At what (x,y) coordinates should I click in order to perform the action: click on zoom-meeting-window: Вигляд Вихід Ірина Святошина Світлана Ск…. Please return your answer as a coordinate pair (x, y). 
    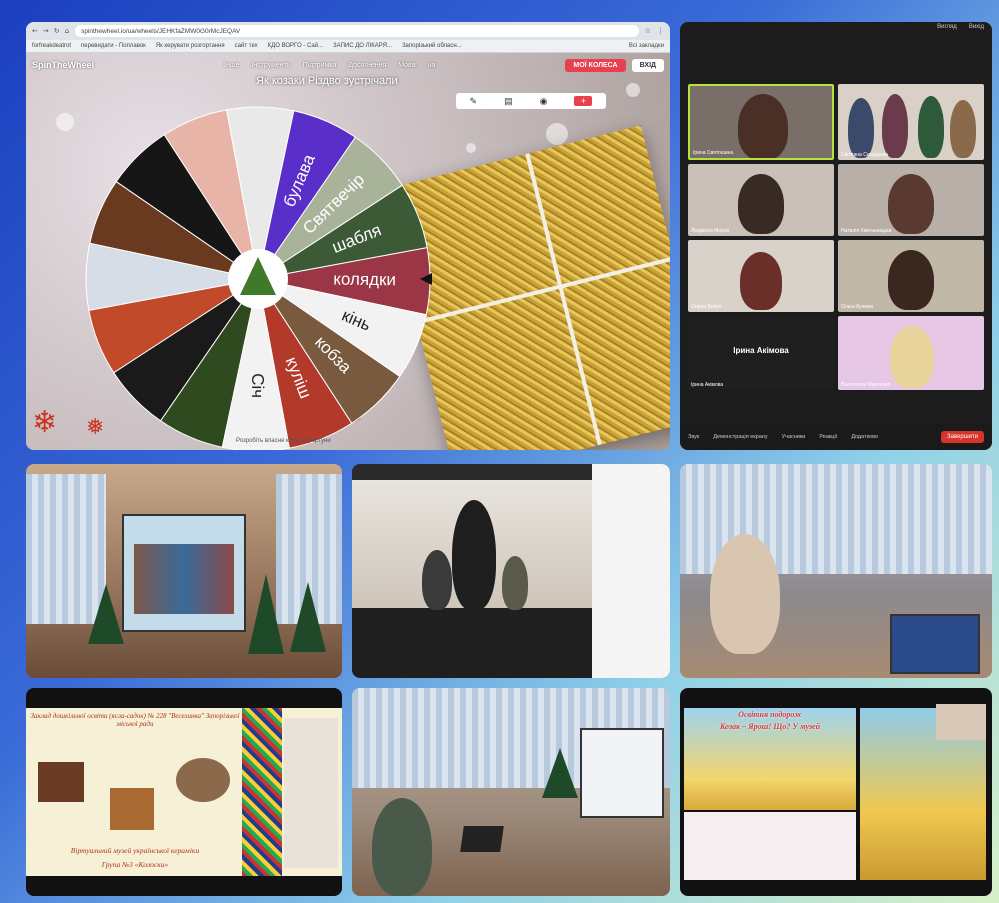
    Looking at the image, I should click on (836, 236).